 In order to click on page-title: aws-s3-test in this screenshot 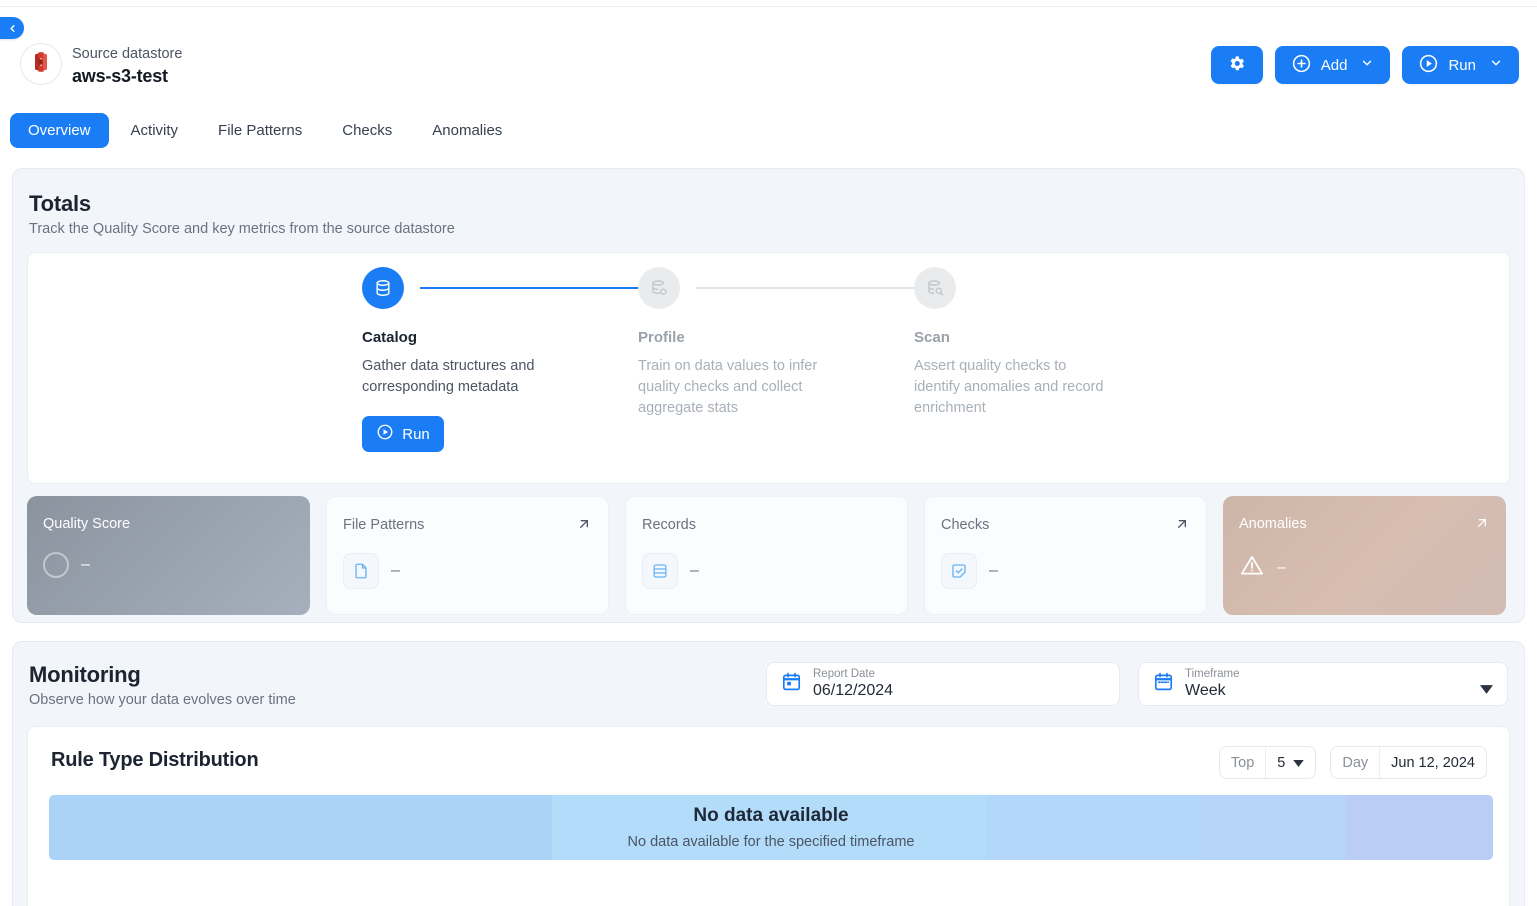, I will do `click(120, 76)`.